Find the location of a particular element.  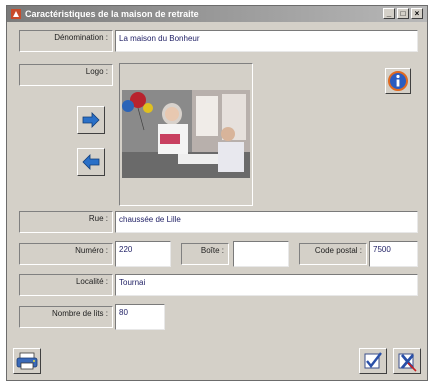

print-button is located at coordinates (27, 361).